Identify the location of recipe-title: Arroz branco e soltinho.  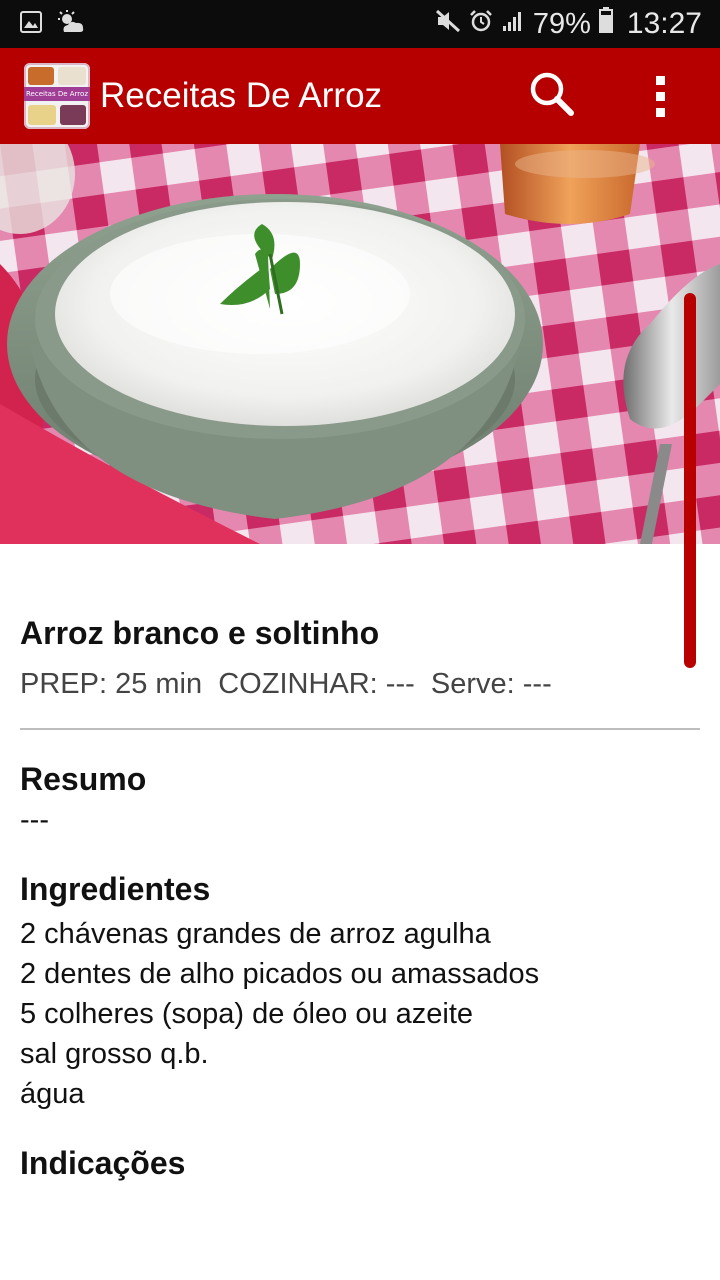
(200, 633).